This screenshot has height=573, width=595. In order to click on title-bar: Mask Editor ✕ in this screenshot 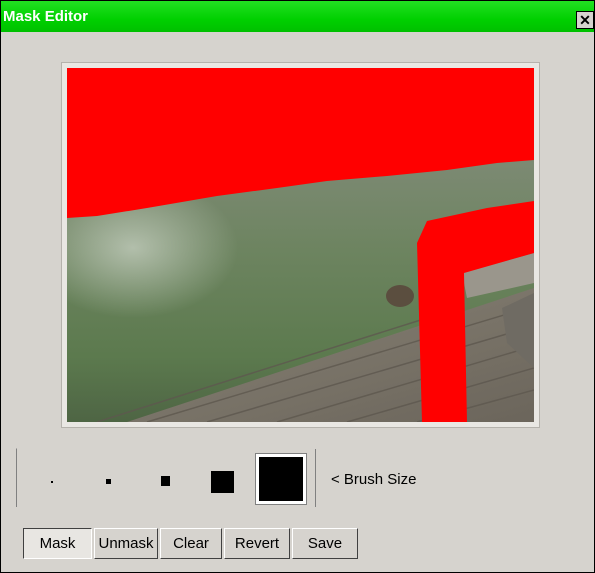, I will do `click(297, 16)`.